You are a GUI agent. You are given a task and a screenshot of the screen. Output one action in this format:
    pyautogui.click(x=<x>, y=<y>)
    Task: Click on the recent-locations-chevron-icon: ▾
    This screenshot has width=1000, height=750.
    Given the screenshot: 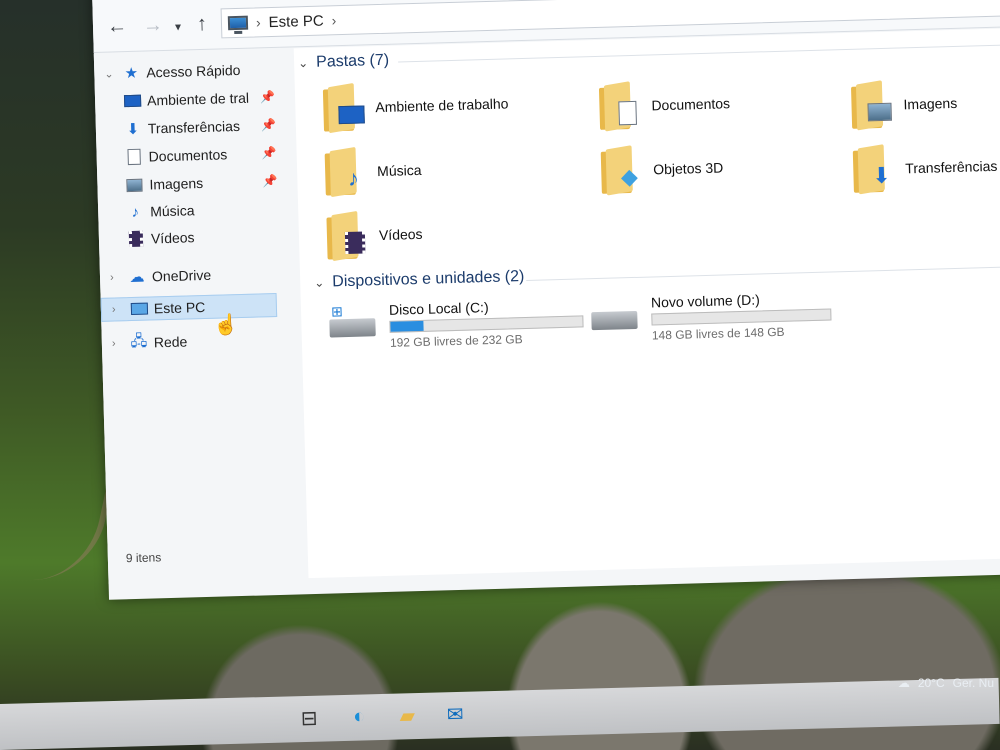 What is the action you would take?
    pyautogui.click(x=178, y=27)
    